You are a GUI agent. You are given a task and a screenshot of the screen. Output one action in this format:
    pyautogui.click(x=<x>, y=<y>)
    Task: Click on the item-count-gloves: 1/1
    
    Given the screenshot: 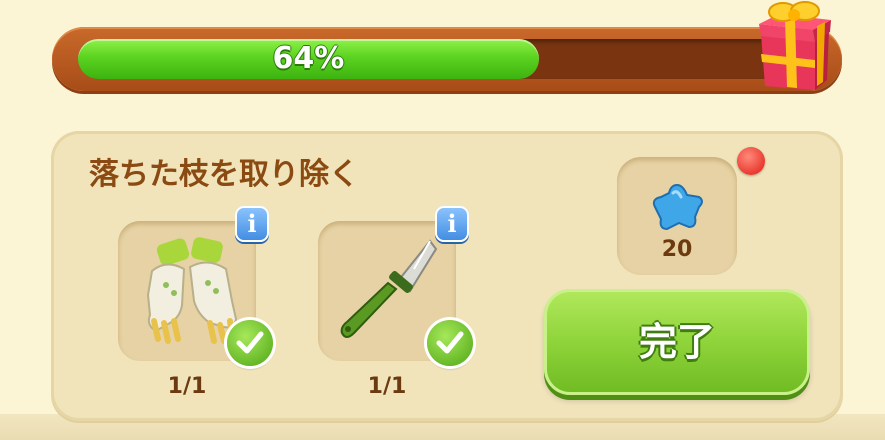 What is the action you would take?
    pyautogui.click(x=187, y=386)
    